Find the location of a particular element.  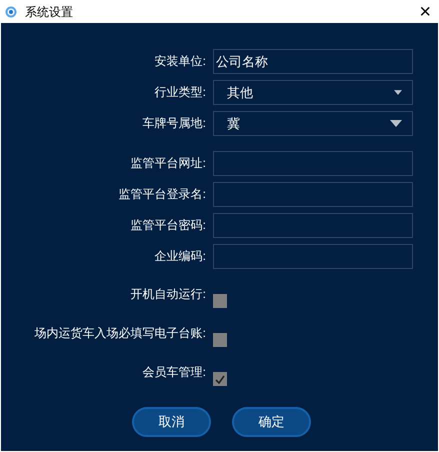

app-logo-icon is located at coordinates (11, 12).